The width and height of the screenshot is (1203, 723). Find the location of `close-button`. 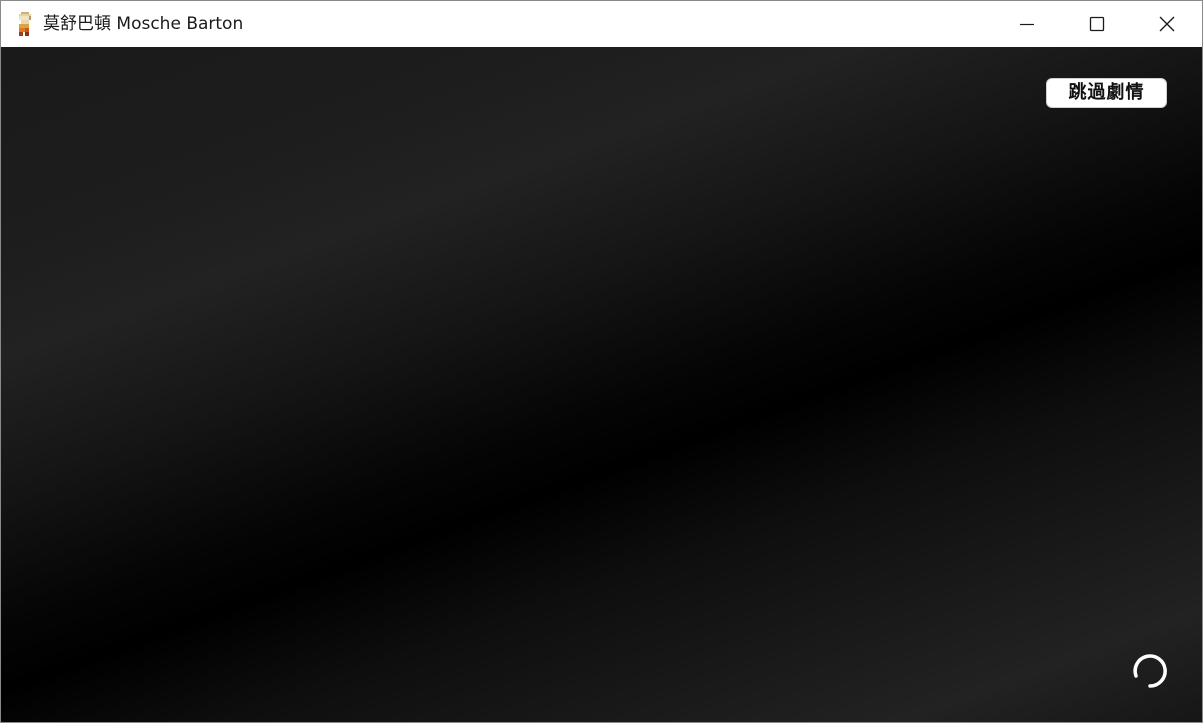

close-button is located at coordinates (1167, 24).